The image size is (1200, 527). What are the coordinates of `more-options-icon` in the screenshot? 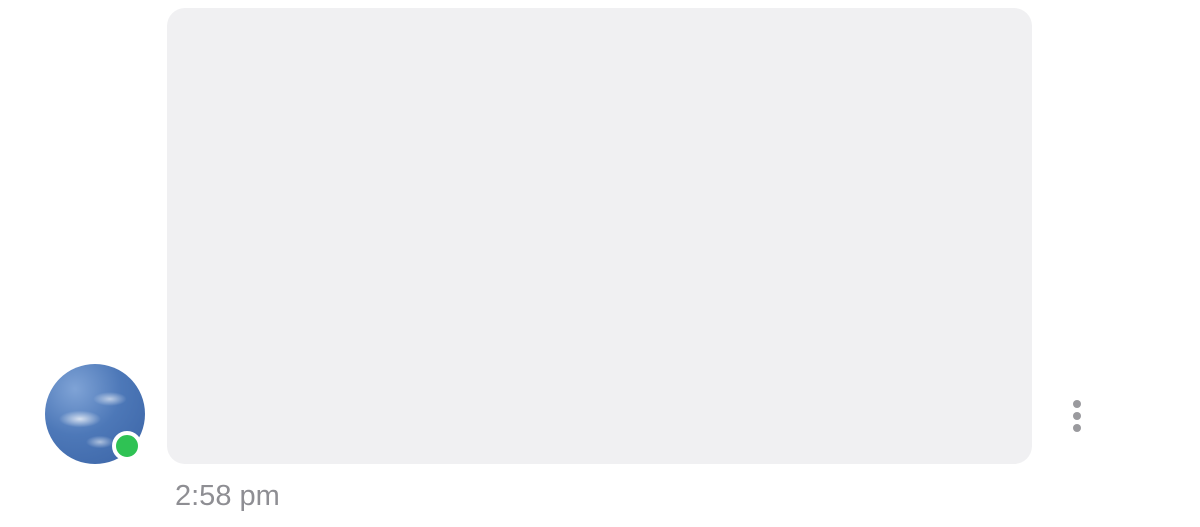 It's located at (1077, 416).